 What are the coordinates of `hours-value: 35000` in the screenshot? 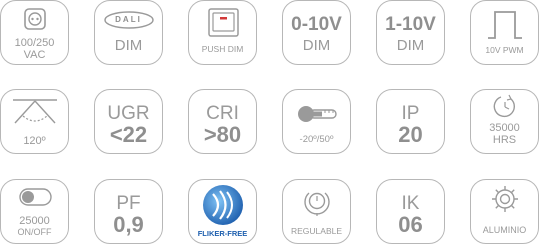 It's located at (504, 128).